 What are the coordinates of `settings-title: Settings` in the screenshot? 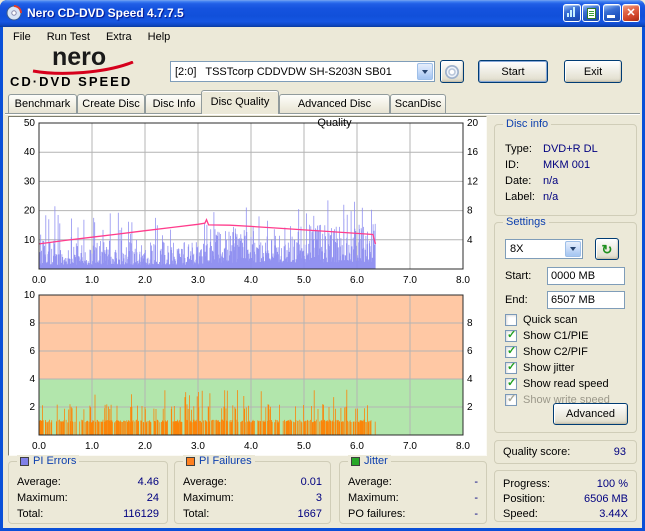 It's located at (526, 222).